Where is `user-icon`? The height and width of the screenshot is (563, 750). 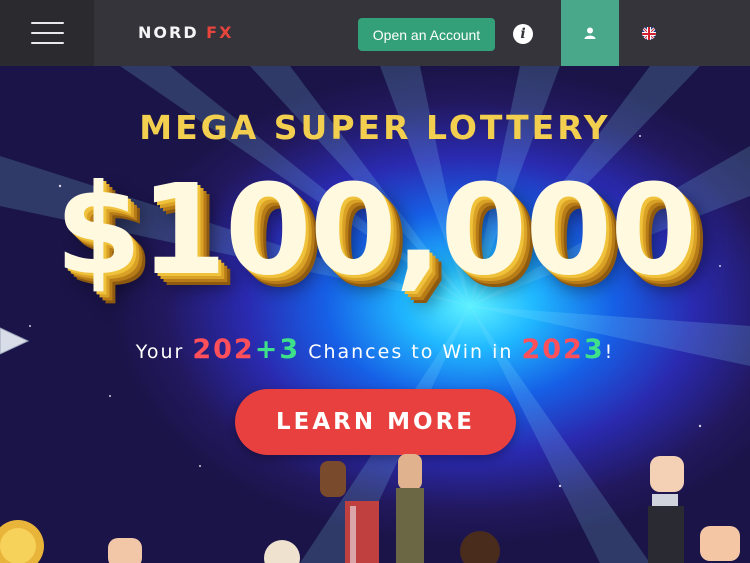
user-icon is located at coordinates (590, 33).